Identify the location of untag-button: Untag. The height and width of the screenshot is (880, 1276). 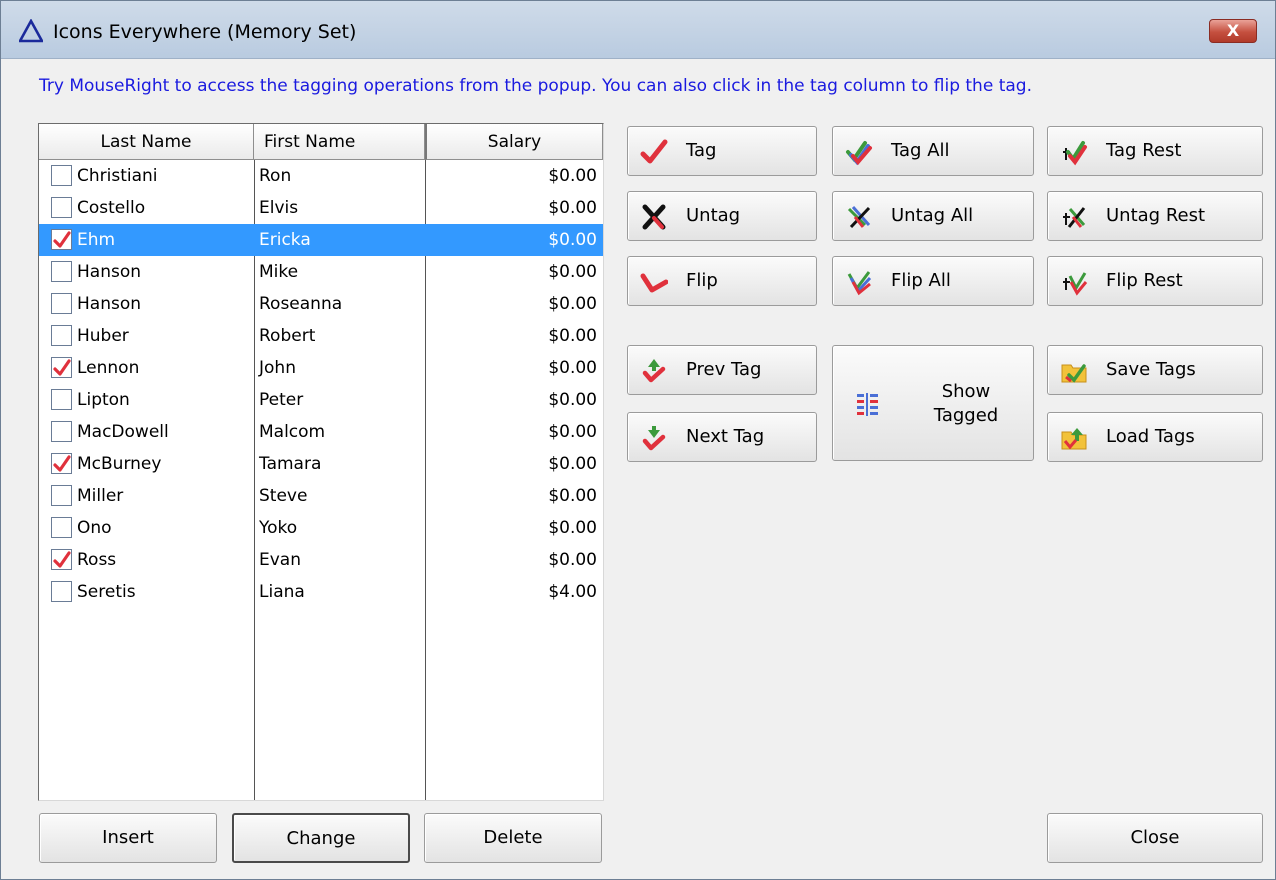
(722, 216).